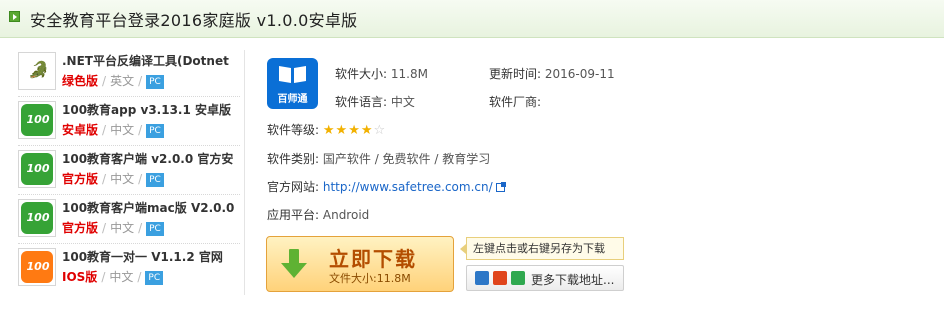 This screenshot has width=944, height=310. Describe the element at coordinates (370, 278) in the screenshot. I see `download-size-label: 文件大小:11.8M` at that location.